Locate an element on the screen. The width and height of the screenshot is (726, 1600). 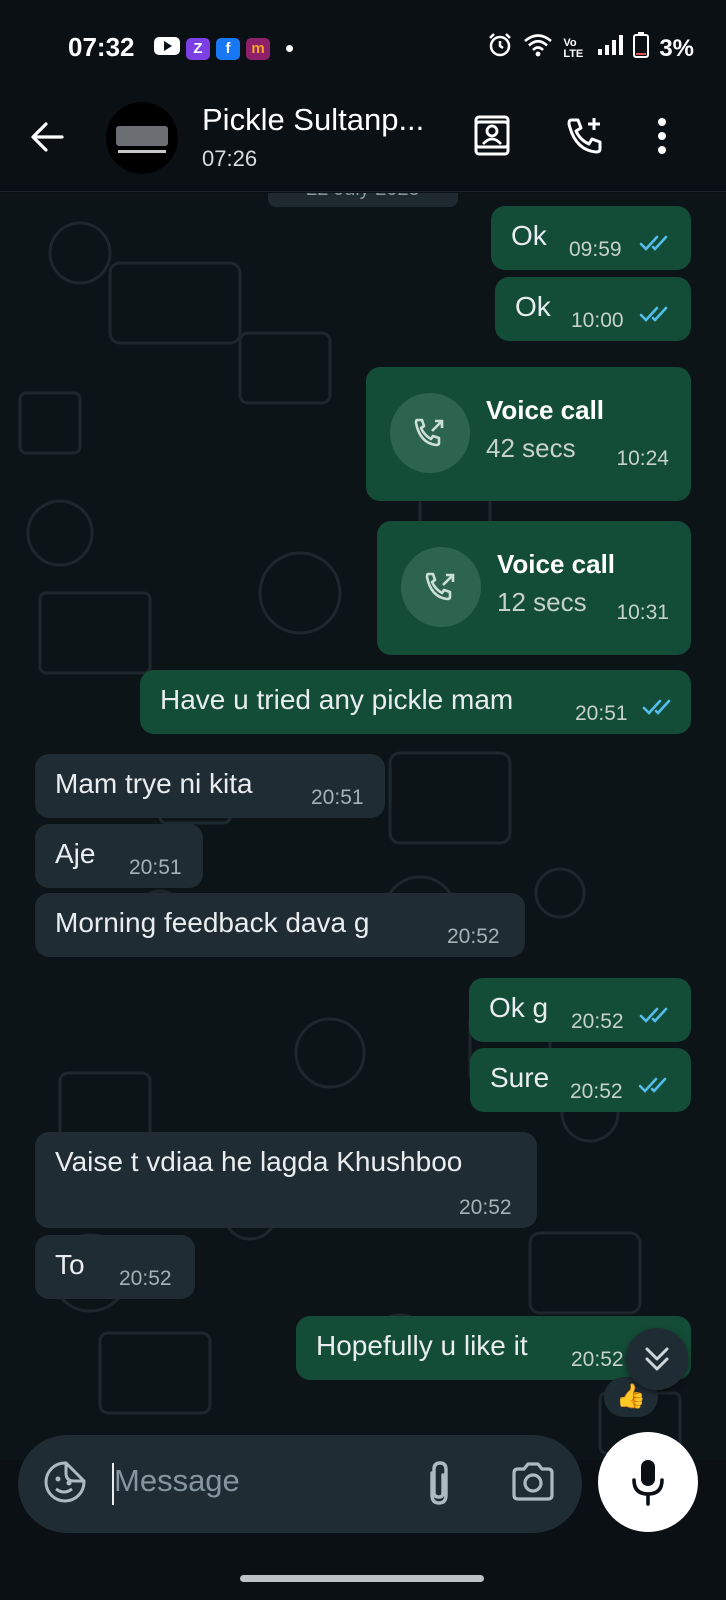
back-arrow-icon is located at coordinates (47, 139).